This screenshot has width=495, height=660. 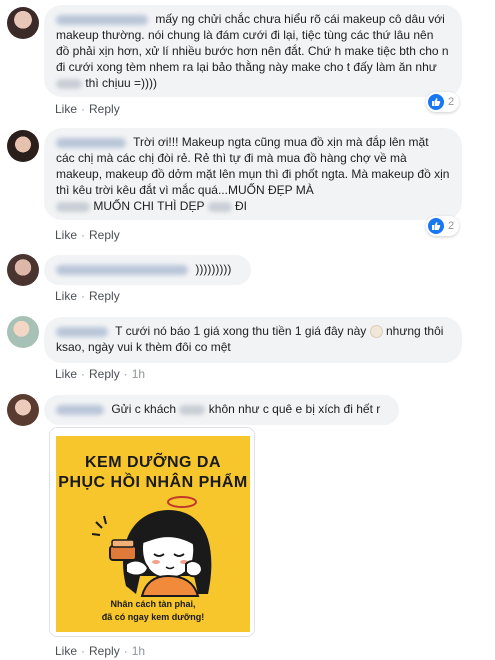 What do you see at coordinates (240, 206) in the screenshot?
I see `comment-text-tail: ĐI` at bounding box center [240, 206].